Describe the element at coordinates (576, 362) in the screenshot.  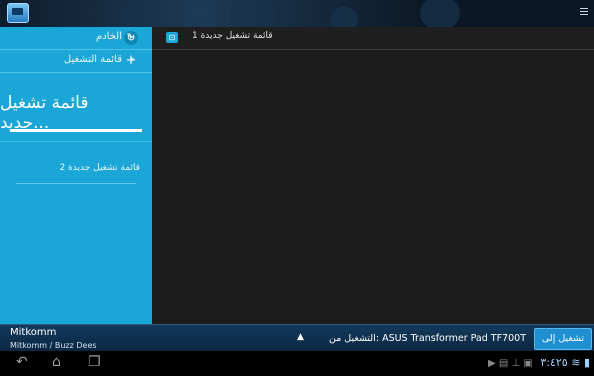
I see `wifi-icon: ≋` at that location.